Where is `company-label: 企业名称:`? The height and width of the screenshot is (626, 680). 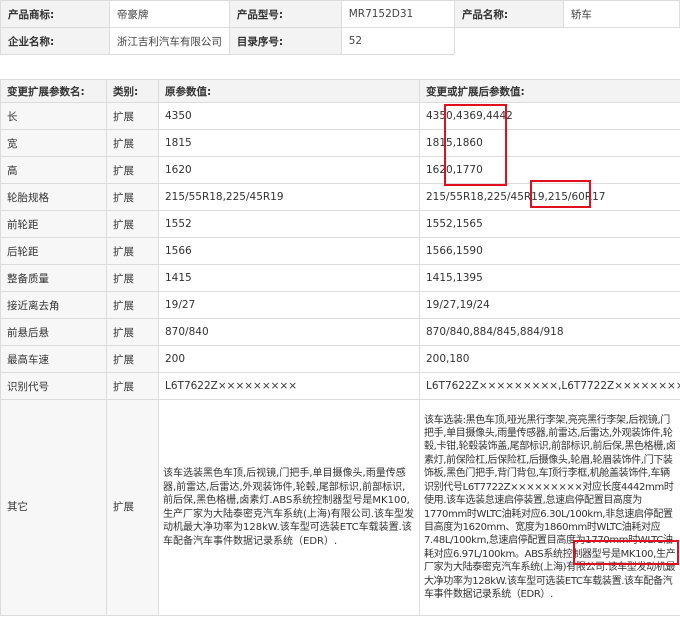
company-label: 企业名称: is located at coordinates (55, 41).